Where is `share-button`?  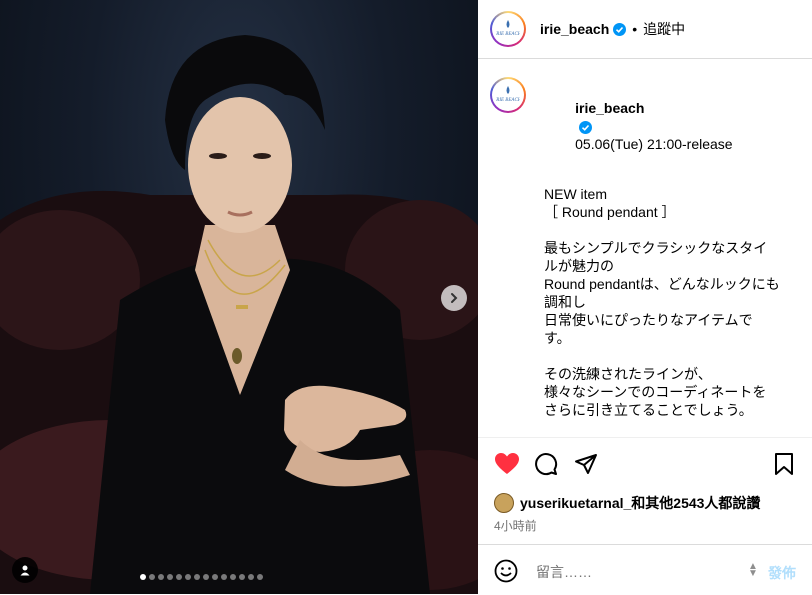
share-button is located at coordinates (586, 466).